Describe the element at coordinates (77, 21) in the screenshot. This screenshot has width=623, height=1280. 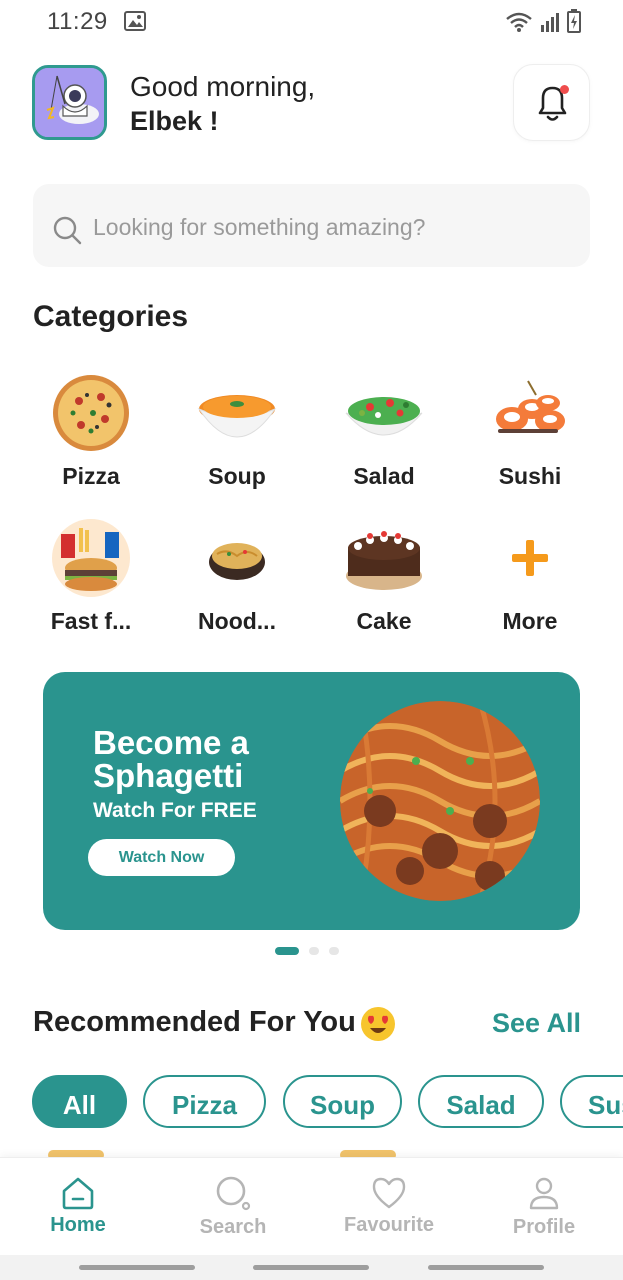
I see `status-time: 11:29` at that location.